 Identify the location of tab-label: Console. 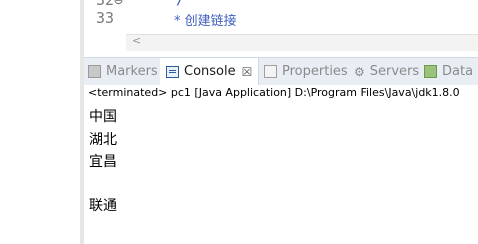
(210, 71).